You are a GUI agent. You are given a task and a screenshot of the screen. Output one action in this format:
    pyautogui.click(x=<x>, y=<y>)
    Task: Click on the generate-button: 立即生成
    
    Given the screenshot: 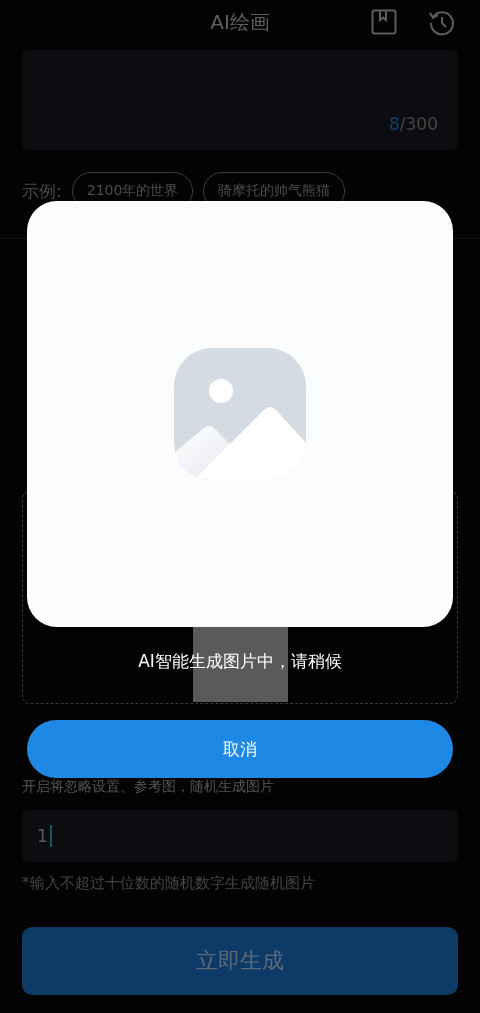 What is the action you would take?
    pyautogui.click(x=240, y=961)
    